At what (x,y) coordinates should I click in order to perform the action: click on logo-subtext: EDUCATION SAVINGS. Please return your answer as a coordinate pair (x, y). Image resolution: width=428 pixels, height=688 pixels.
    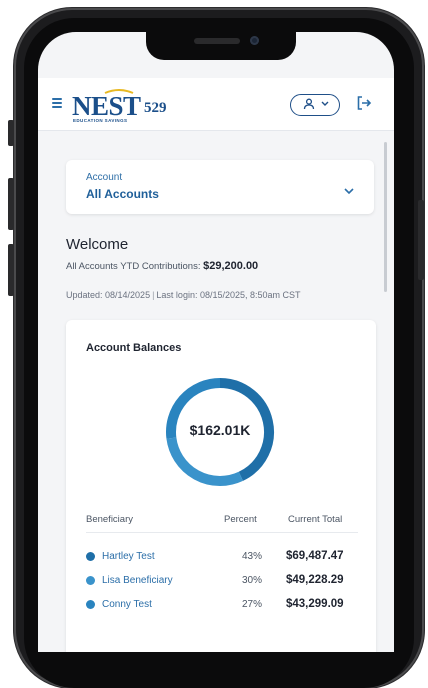
    Looking at the image, I should click on (100, 120).